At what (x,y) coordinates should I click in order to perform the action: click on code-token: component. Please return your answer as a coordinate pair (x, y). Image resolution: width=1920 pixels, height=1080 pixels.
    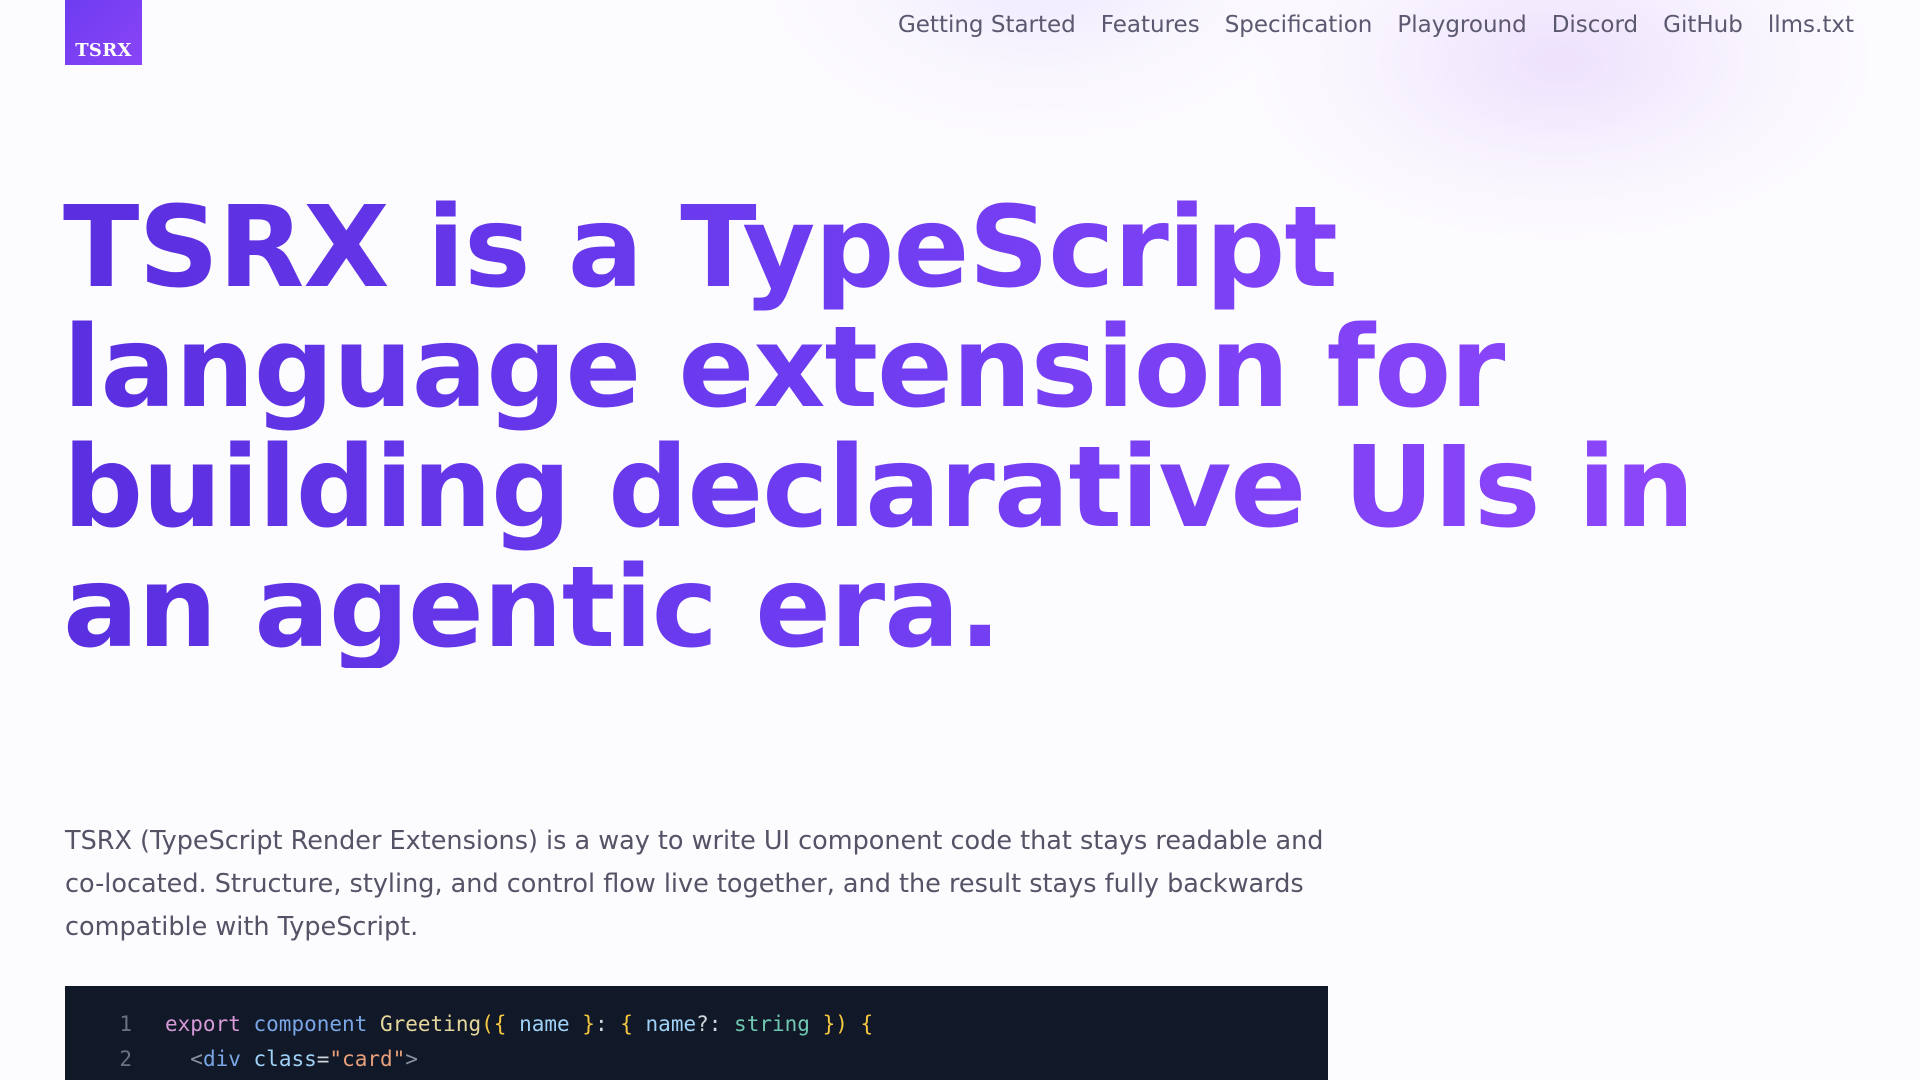
    Looking at the image, I should click on (310, 1024).